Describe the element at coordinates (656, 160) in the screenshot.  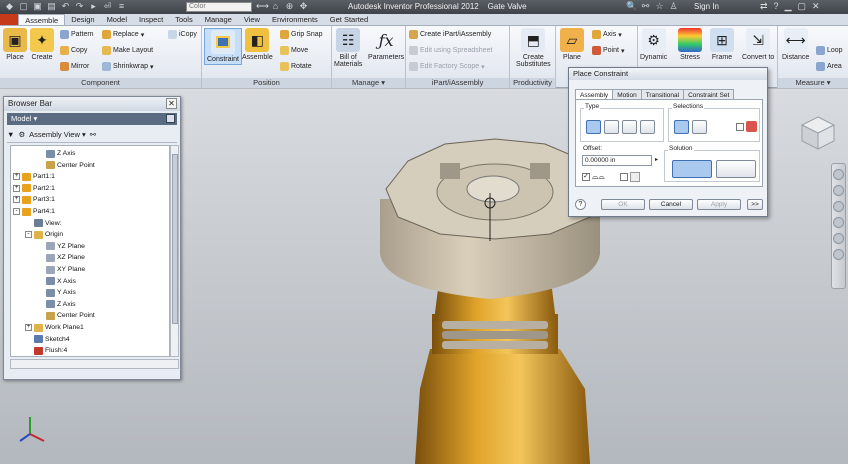
I see `offset-dropdown-icon: ▸` at that location.